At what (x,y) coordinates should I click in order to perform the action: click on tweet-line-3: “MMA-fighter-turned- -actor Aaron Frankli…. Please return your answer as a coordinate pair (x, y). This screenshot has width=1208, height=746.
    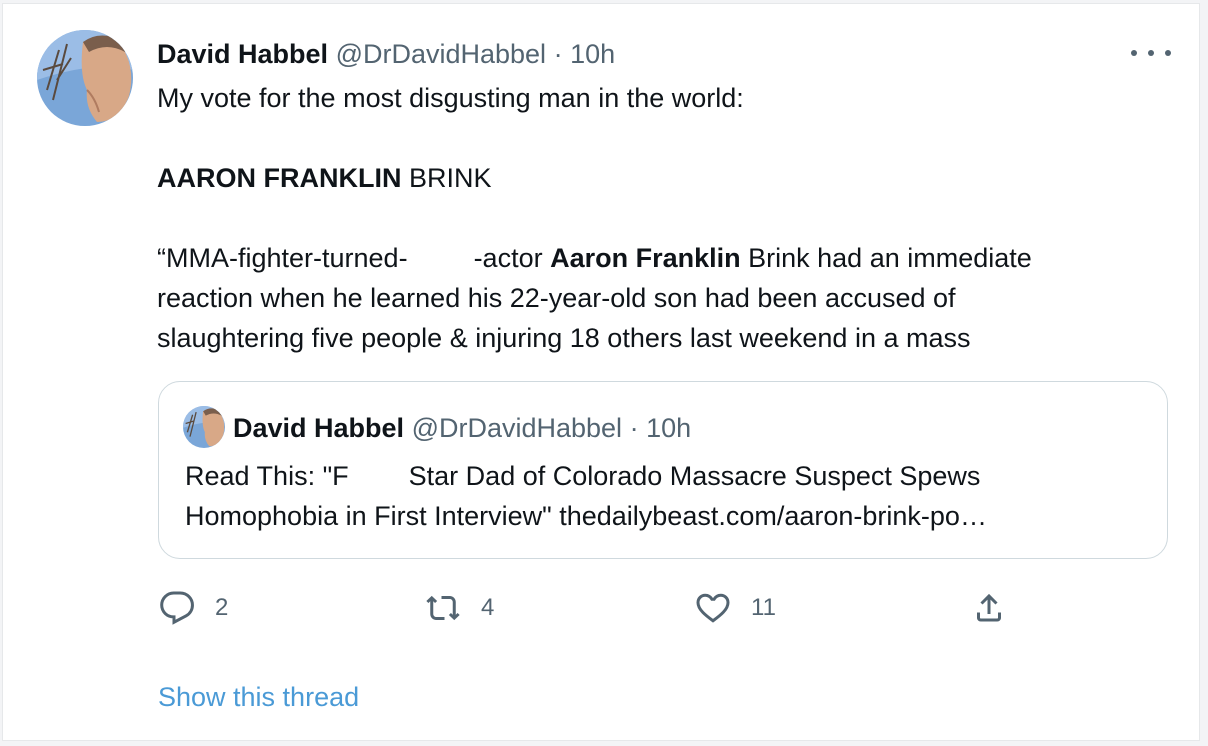
    Looking at the image, I should click on (594, 258).